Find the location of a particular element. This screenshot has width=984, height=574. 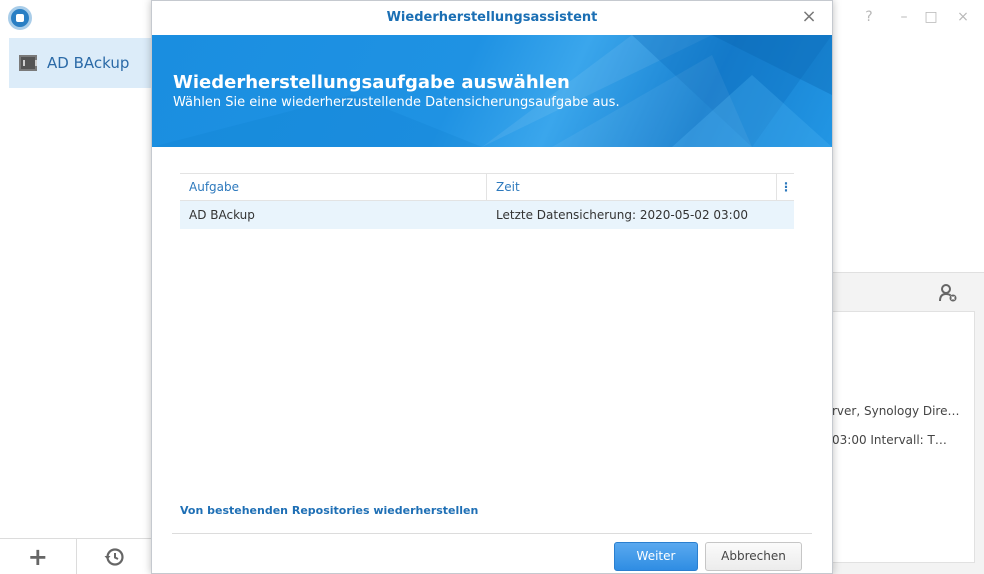

add-task-button: + is located at coordinates (38, 556).